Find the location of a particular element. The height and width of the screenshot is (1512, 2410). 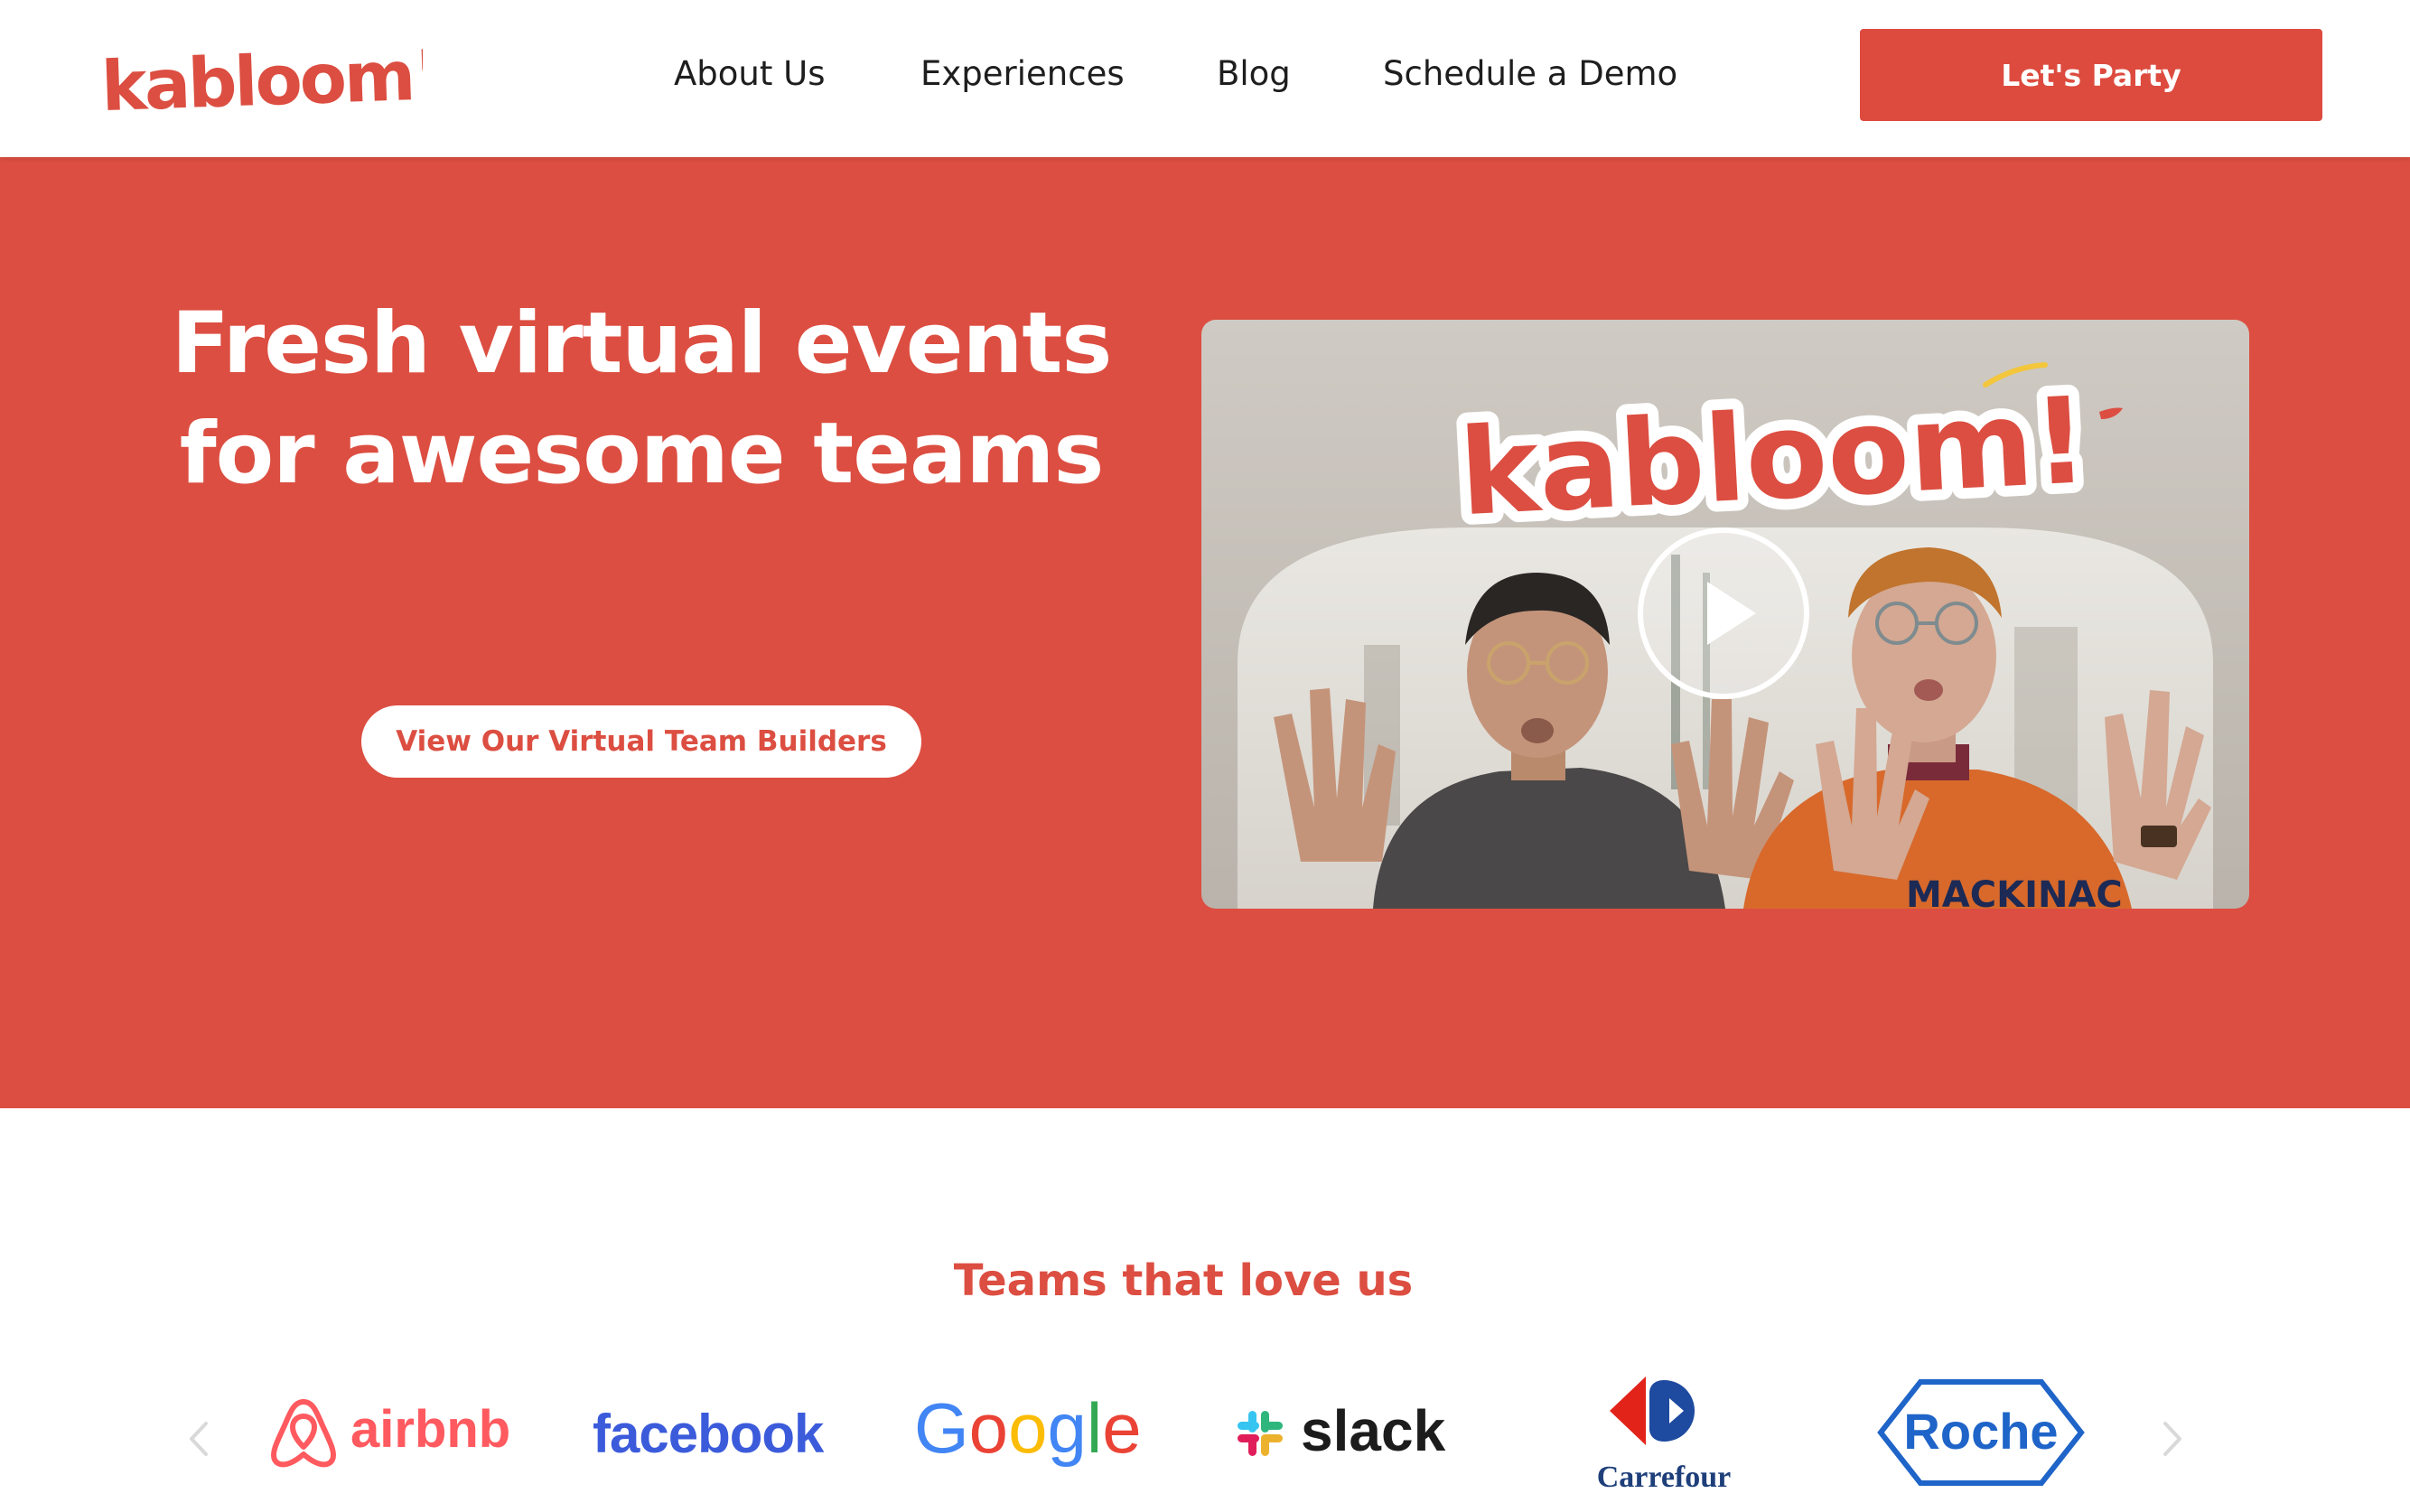

svg-text: facebook is located at coordinates (709, 1434).